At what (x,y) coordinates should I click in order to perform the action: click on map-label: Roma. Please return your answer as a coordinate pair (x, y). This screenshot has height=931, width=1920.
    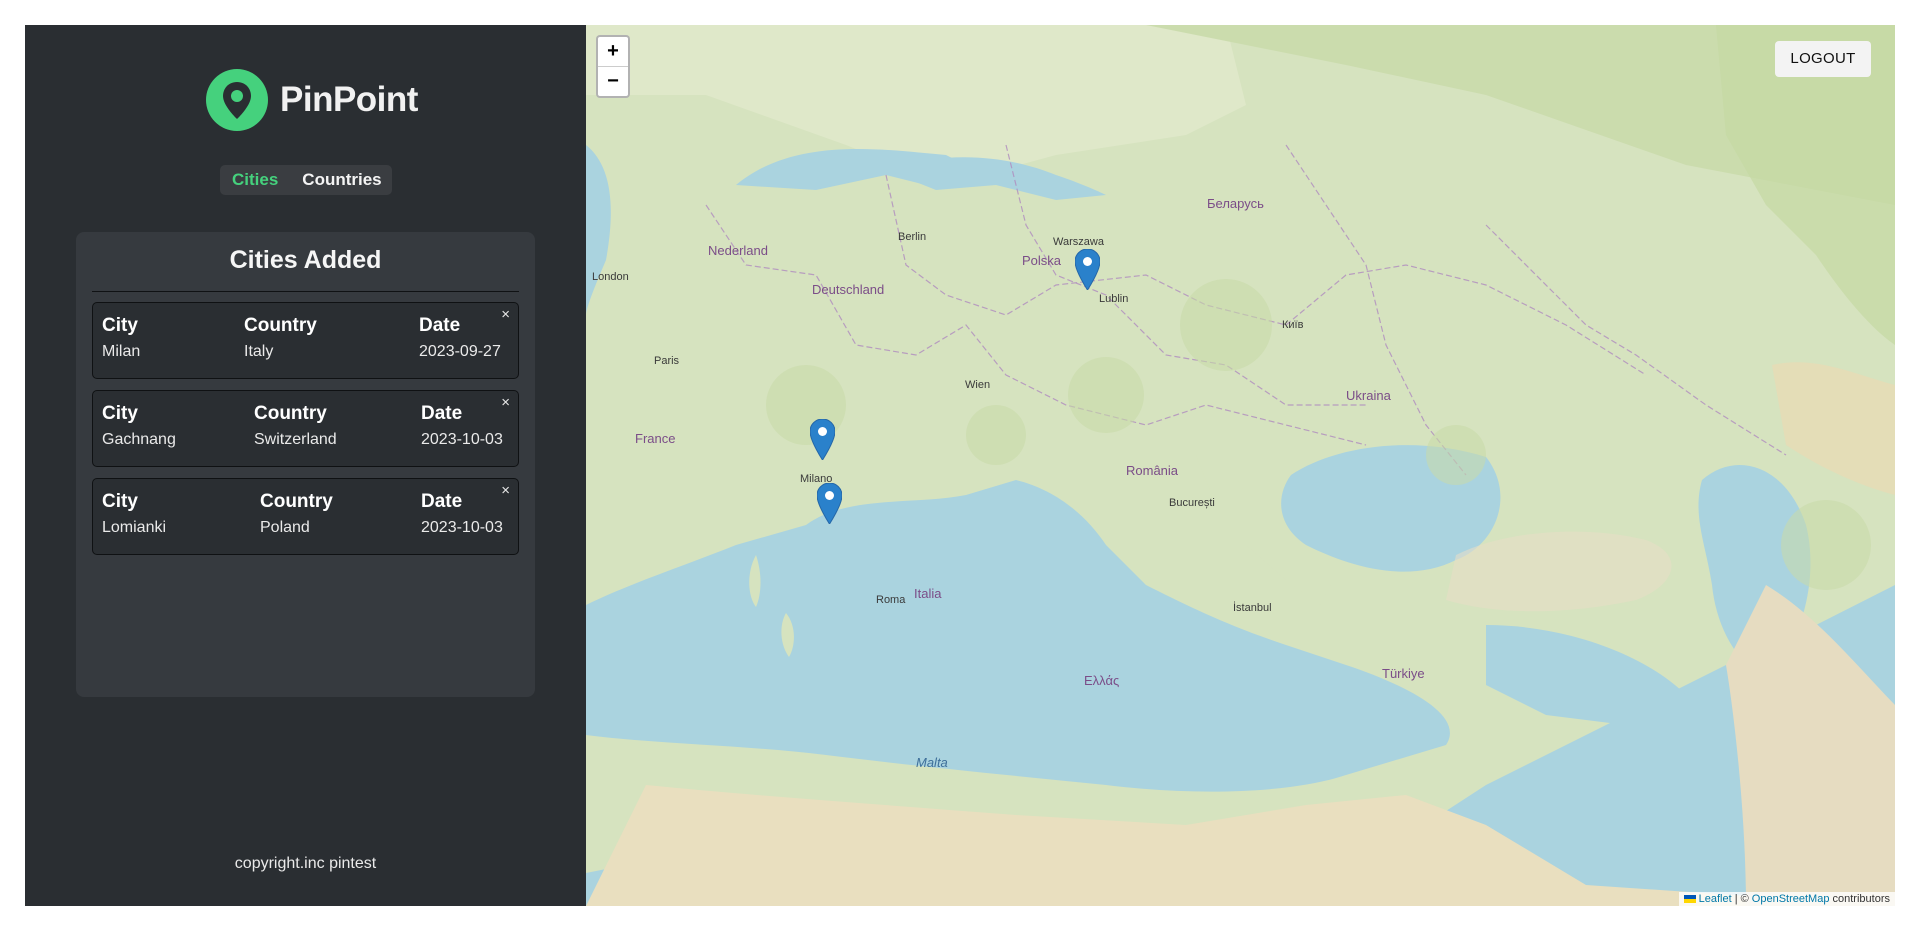
    Looking at the image, I should click on (891, 600).